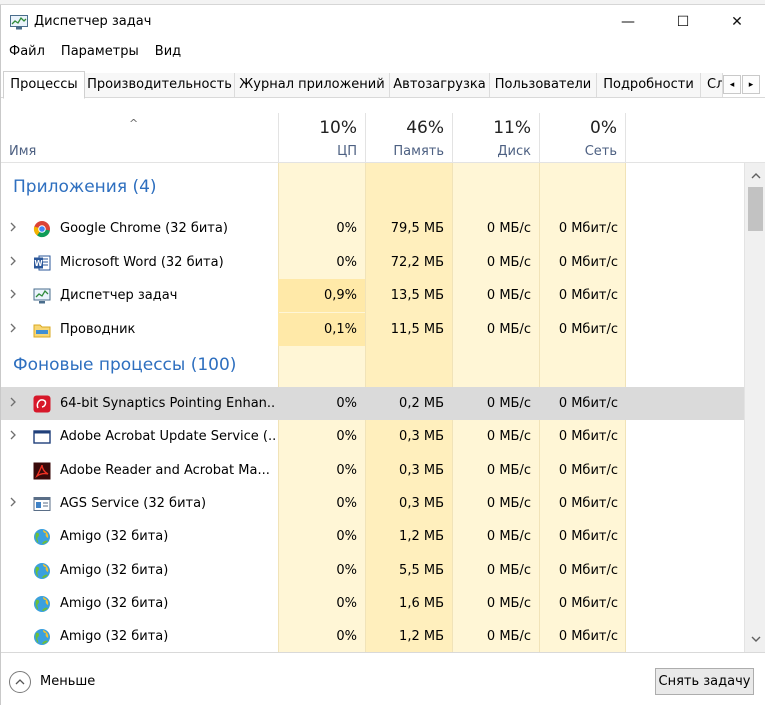  What do you see at coordinates (134, 123) in the screenshot?
I see `sort-ascending-icon: ^` at bounding box center [134, 123].